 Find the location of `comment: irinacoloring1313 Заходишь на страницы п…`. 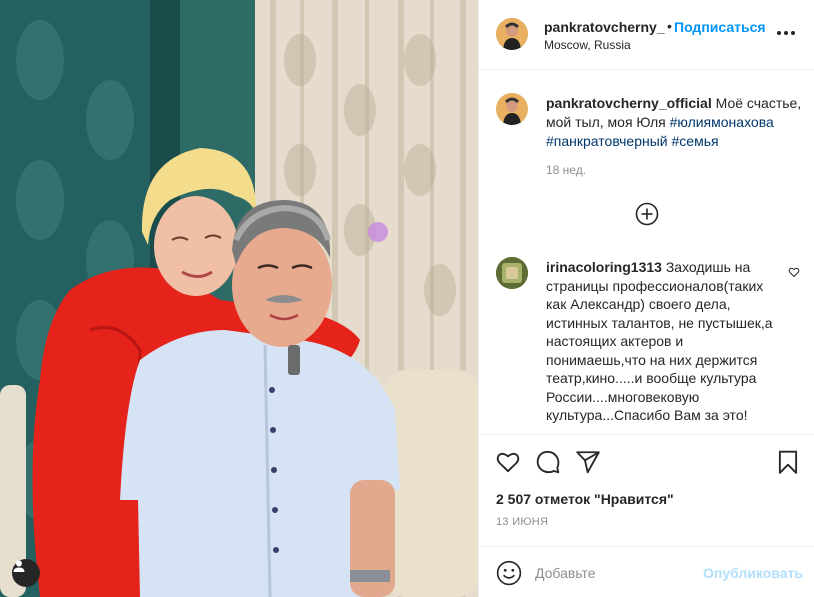

comment: irinacoloring1313 Заходишь на страницы п… is located at coordinates (661, 346).